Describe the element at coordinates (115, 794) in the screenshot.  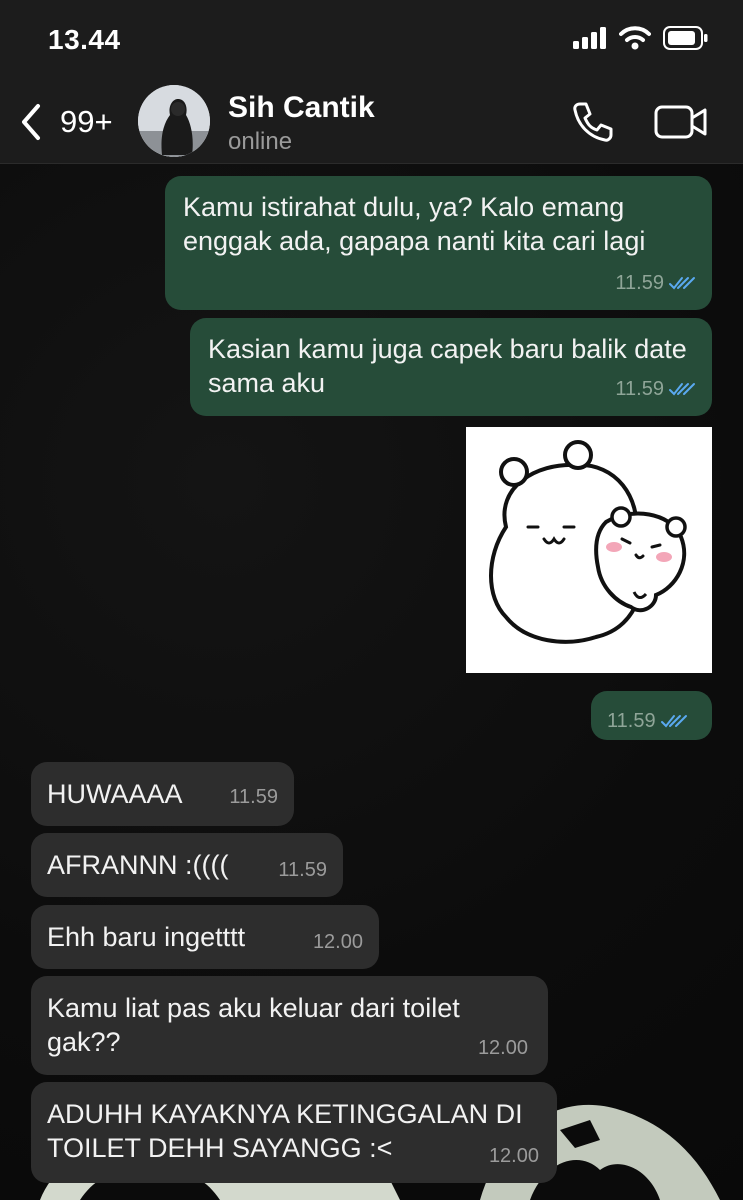
I see `message-text: HUWAAAA` at that location.